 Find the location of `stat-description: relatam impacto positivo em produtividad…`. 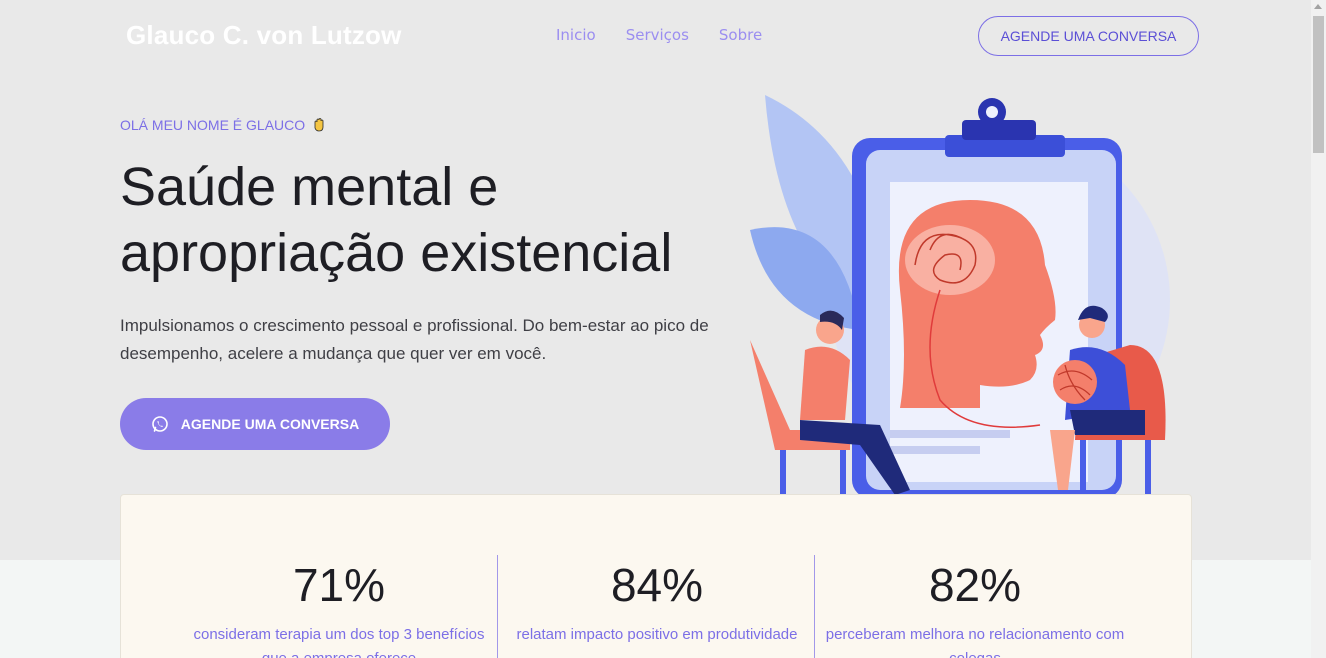

stat-description: relatam impacto positivo em produtividad… is located at coordinates (657, 634).